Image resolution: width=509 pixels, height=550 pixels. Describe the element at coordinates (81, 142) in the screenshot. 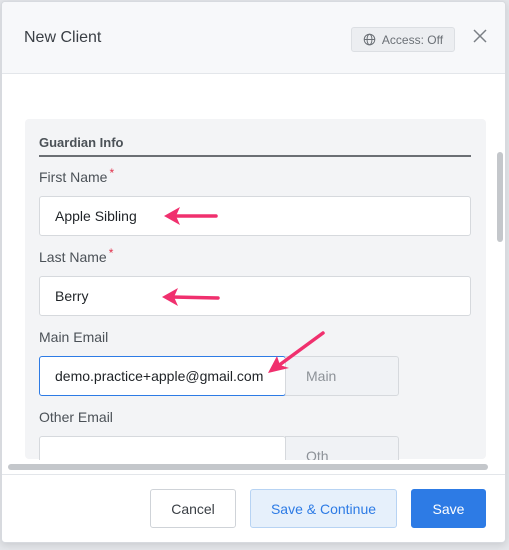

I see `section-title: Guardian Info` at that location.